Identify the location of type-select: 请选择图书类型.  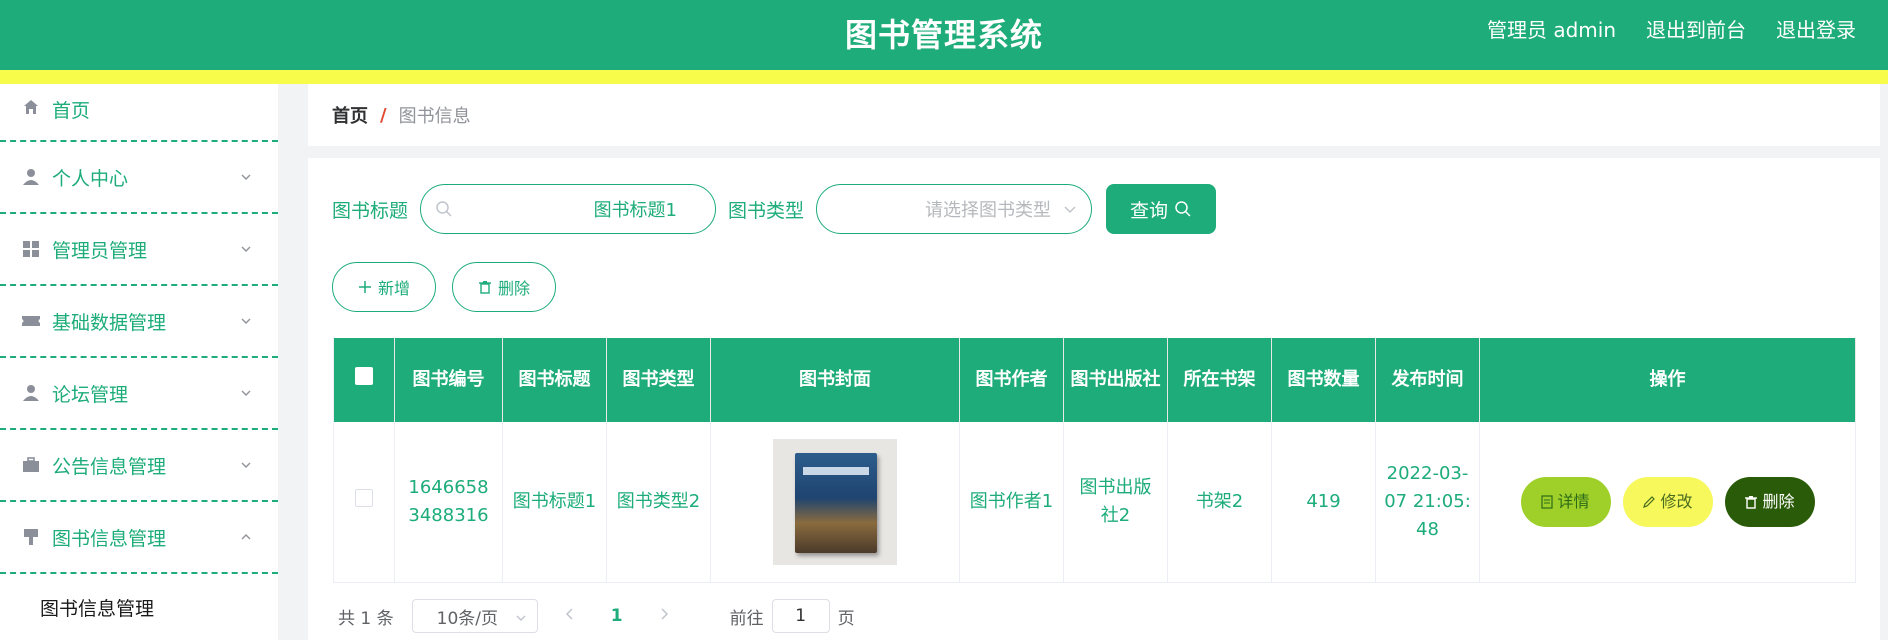
(954, 209).